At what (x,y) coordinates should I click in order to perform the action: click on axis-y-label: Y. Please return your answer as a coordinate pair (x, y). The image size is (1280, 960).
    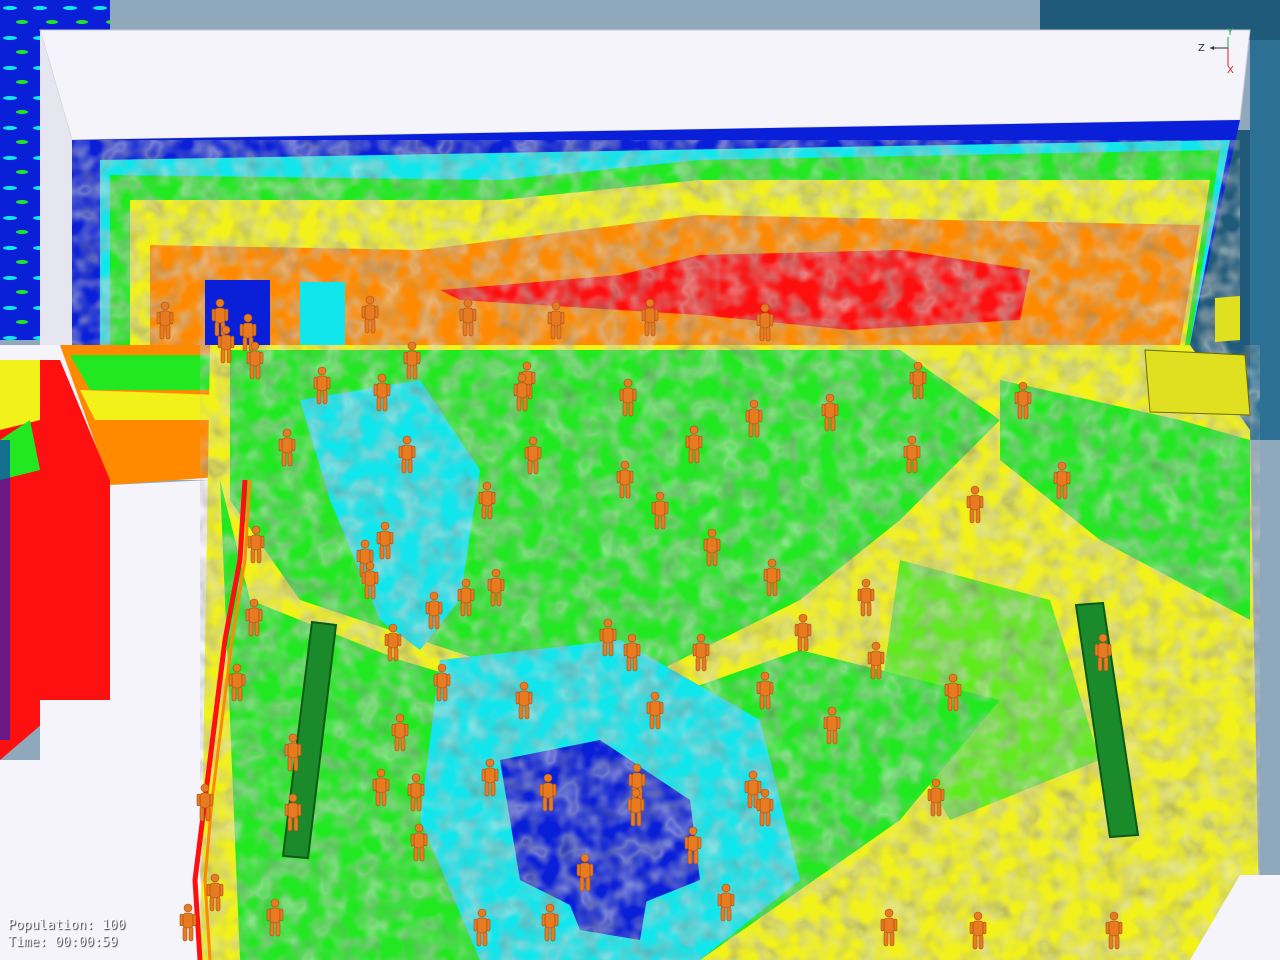
    Looking at the image, I should click on (1230, 32).